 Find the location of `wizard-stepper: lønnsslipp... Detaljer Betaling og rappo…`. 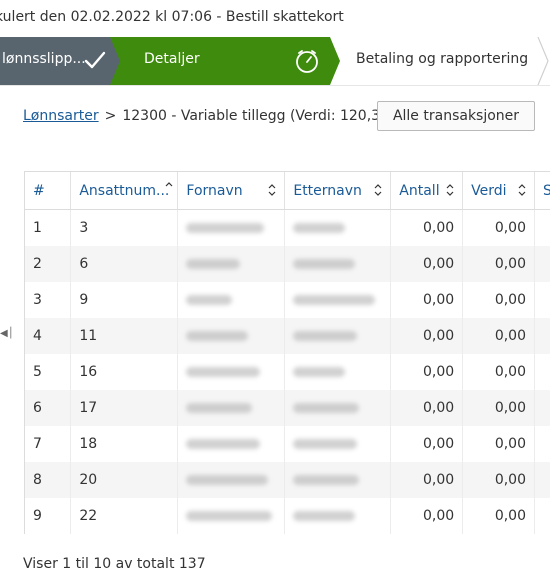

wizard-stepper: lønnsslipp... Detaljer Betaling og rappo… is located at coordinates (275, 61).